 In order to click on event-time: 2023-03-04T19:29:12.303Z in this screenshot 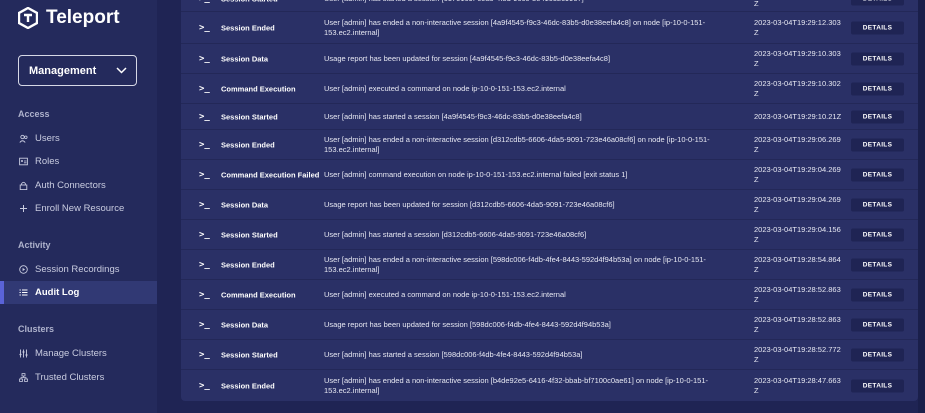, I will do `click(797, 27)`.